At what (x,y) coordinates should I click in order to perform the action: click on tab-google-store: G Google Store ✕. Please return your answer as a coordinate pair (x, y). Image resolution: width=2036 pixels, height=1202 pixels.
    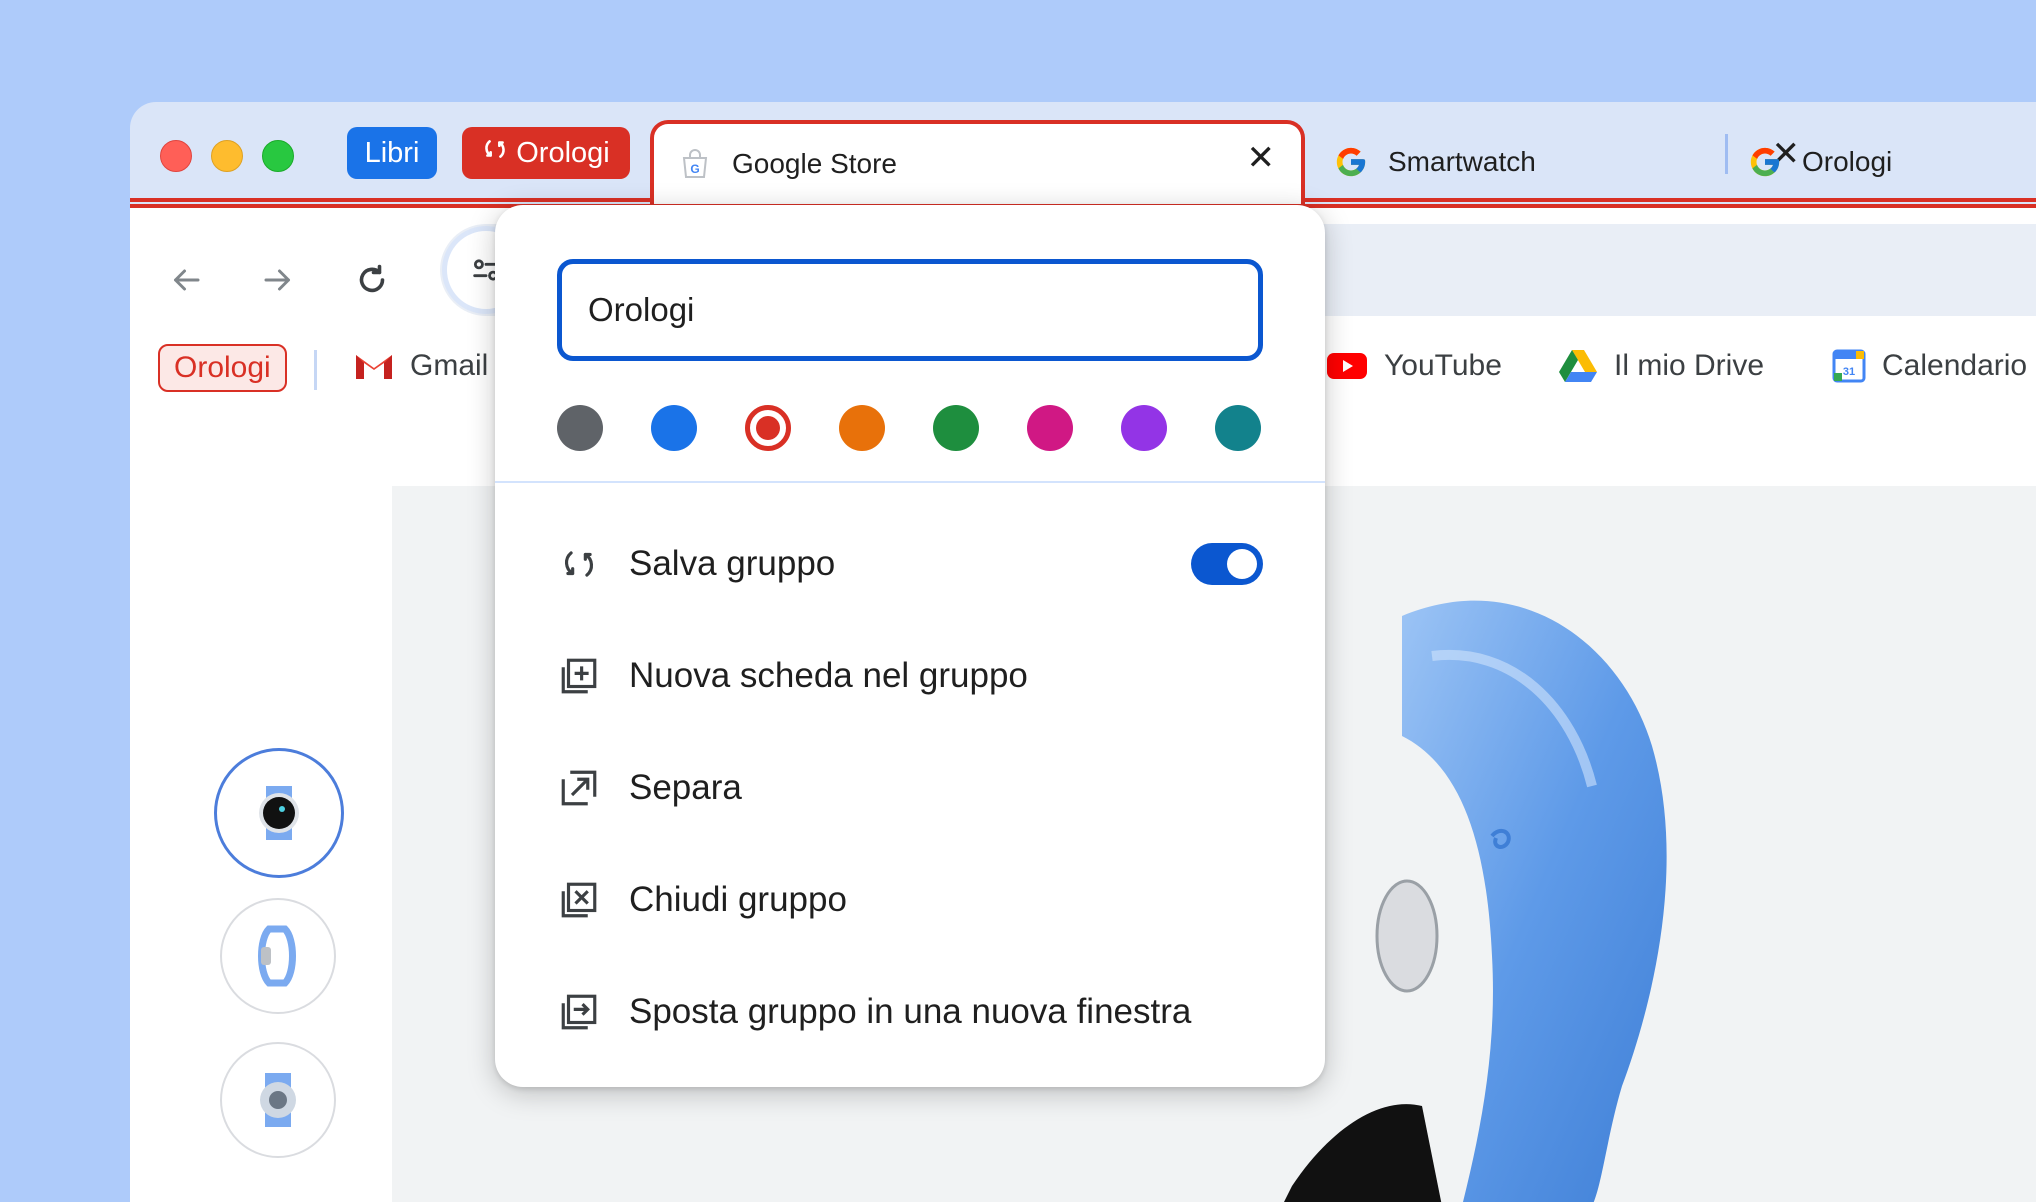
    Looking at the image, I should click on (977, 162).